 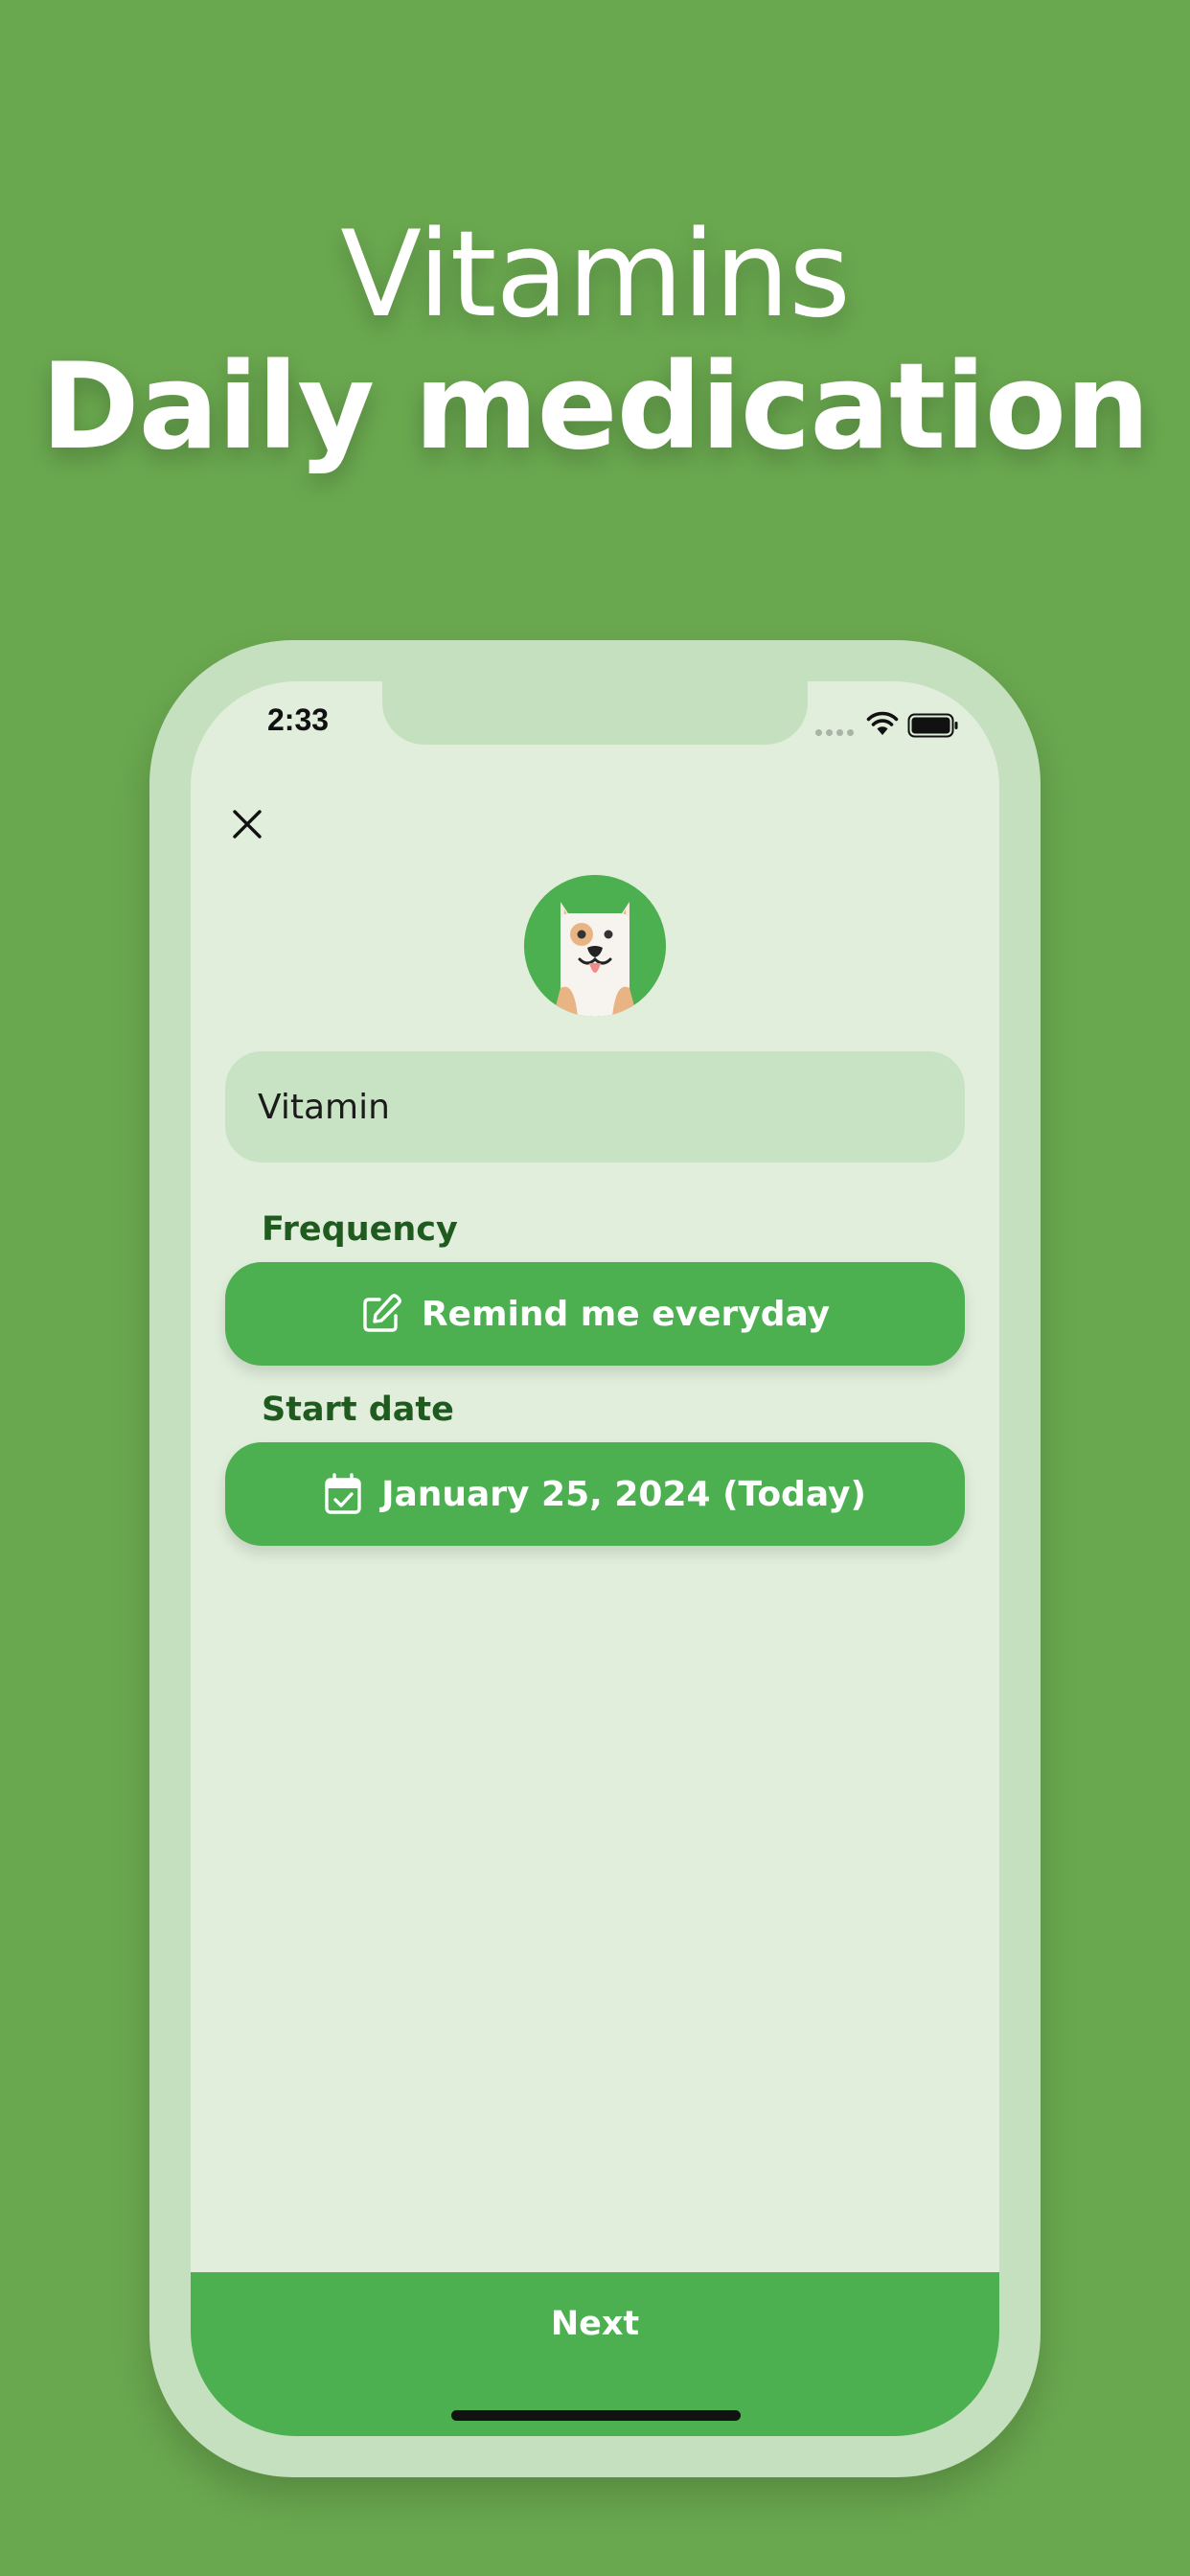 I want to click on home-indicator, so click(x=596, y=2415).